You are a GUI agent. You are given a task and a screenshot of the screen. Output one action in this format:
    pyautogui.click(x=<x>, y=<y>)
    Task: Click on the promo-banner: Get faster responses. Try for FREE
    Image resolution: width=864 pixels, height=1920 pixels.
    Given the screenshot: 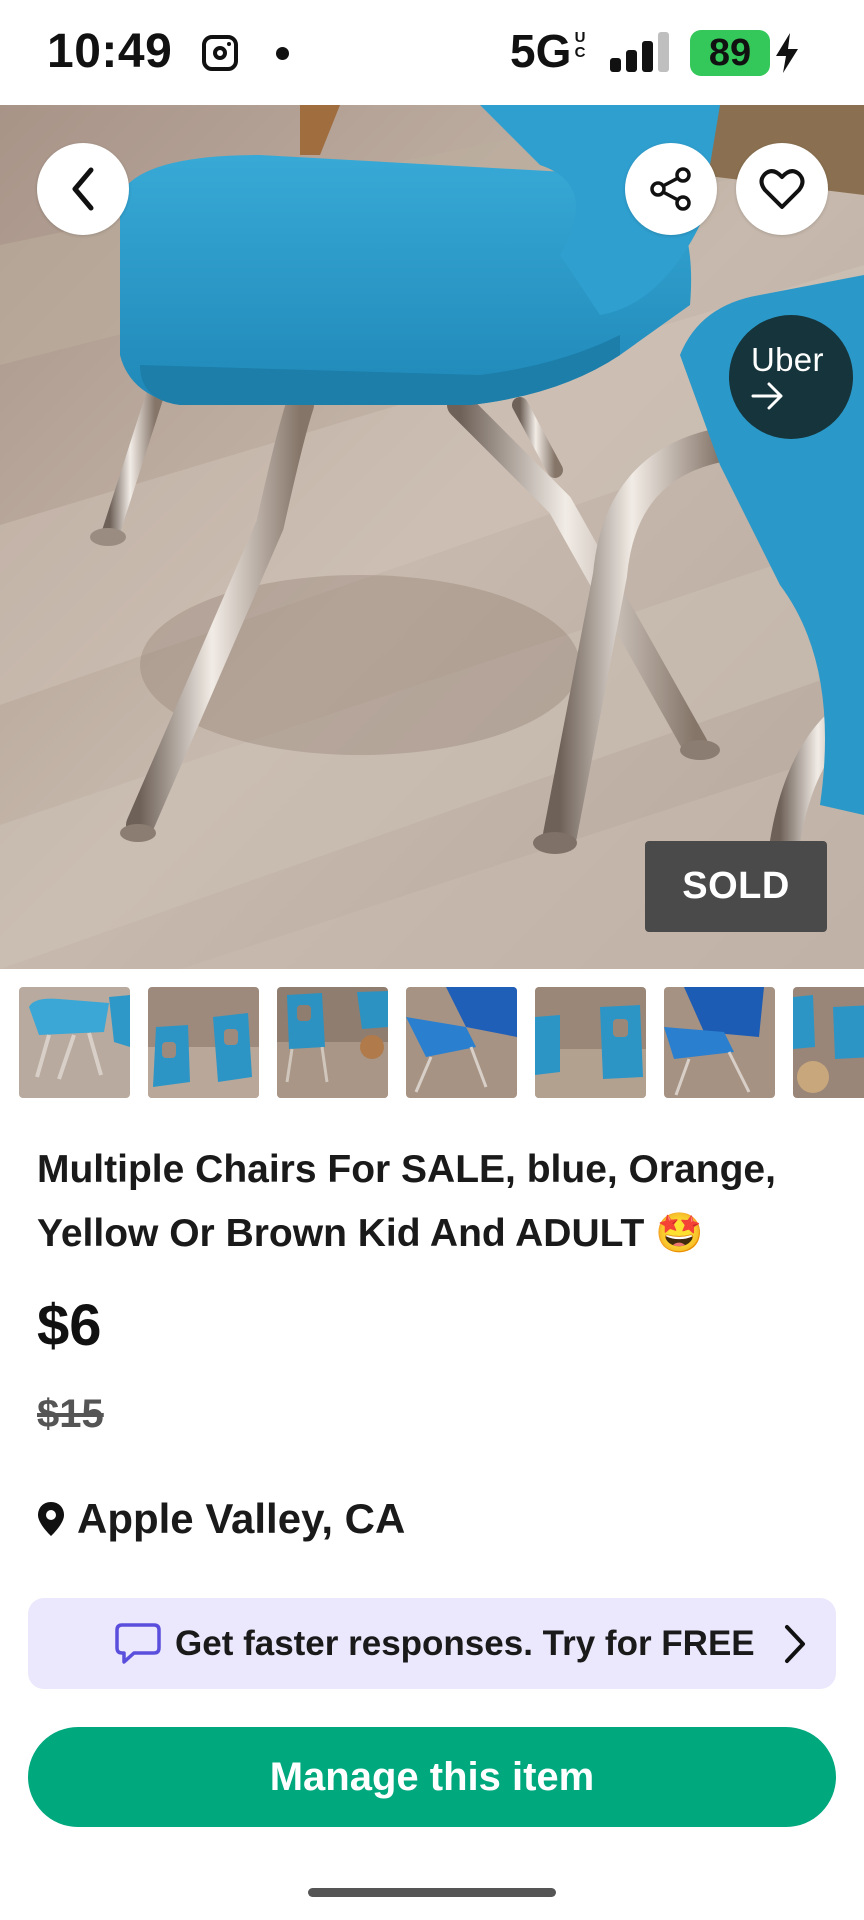 What is the action you would take?
    pyautogui.click(x=432, y=1643)
    